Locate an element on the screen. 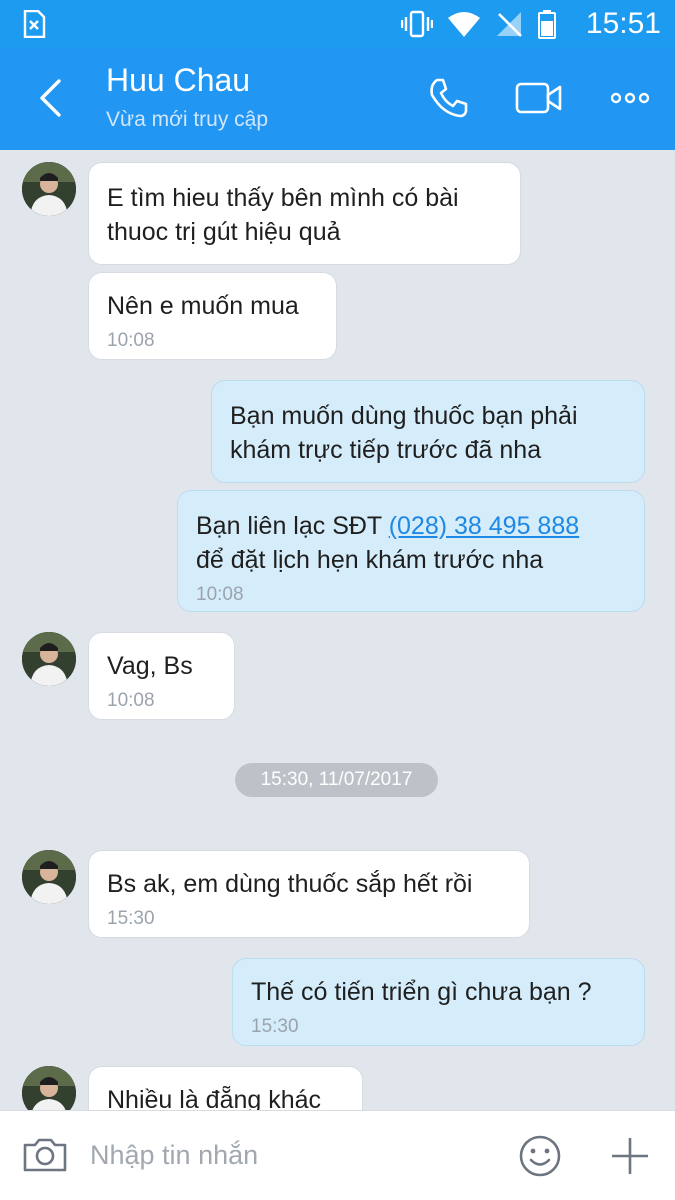 The width and height of the screenshot is (675, 1200). message-text: khám trực tiếp trước đã nha is located at coordinates (386, 450).